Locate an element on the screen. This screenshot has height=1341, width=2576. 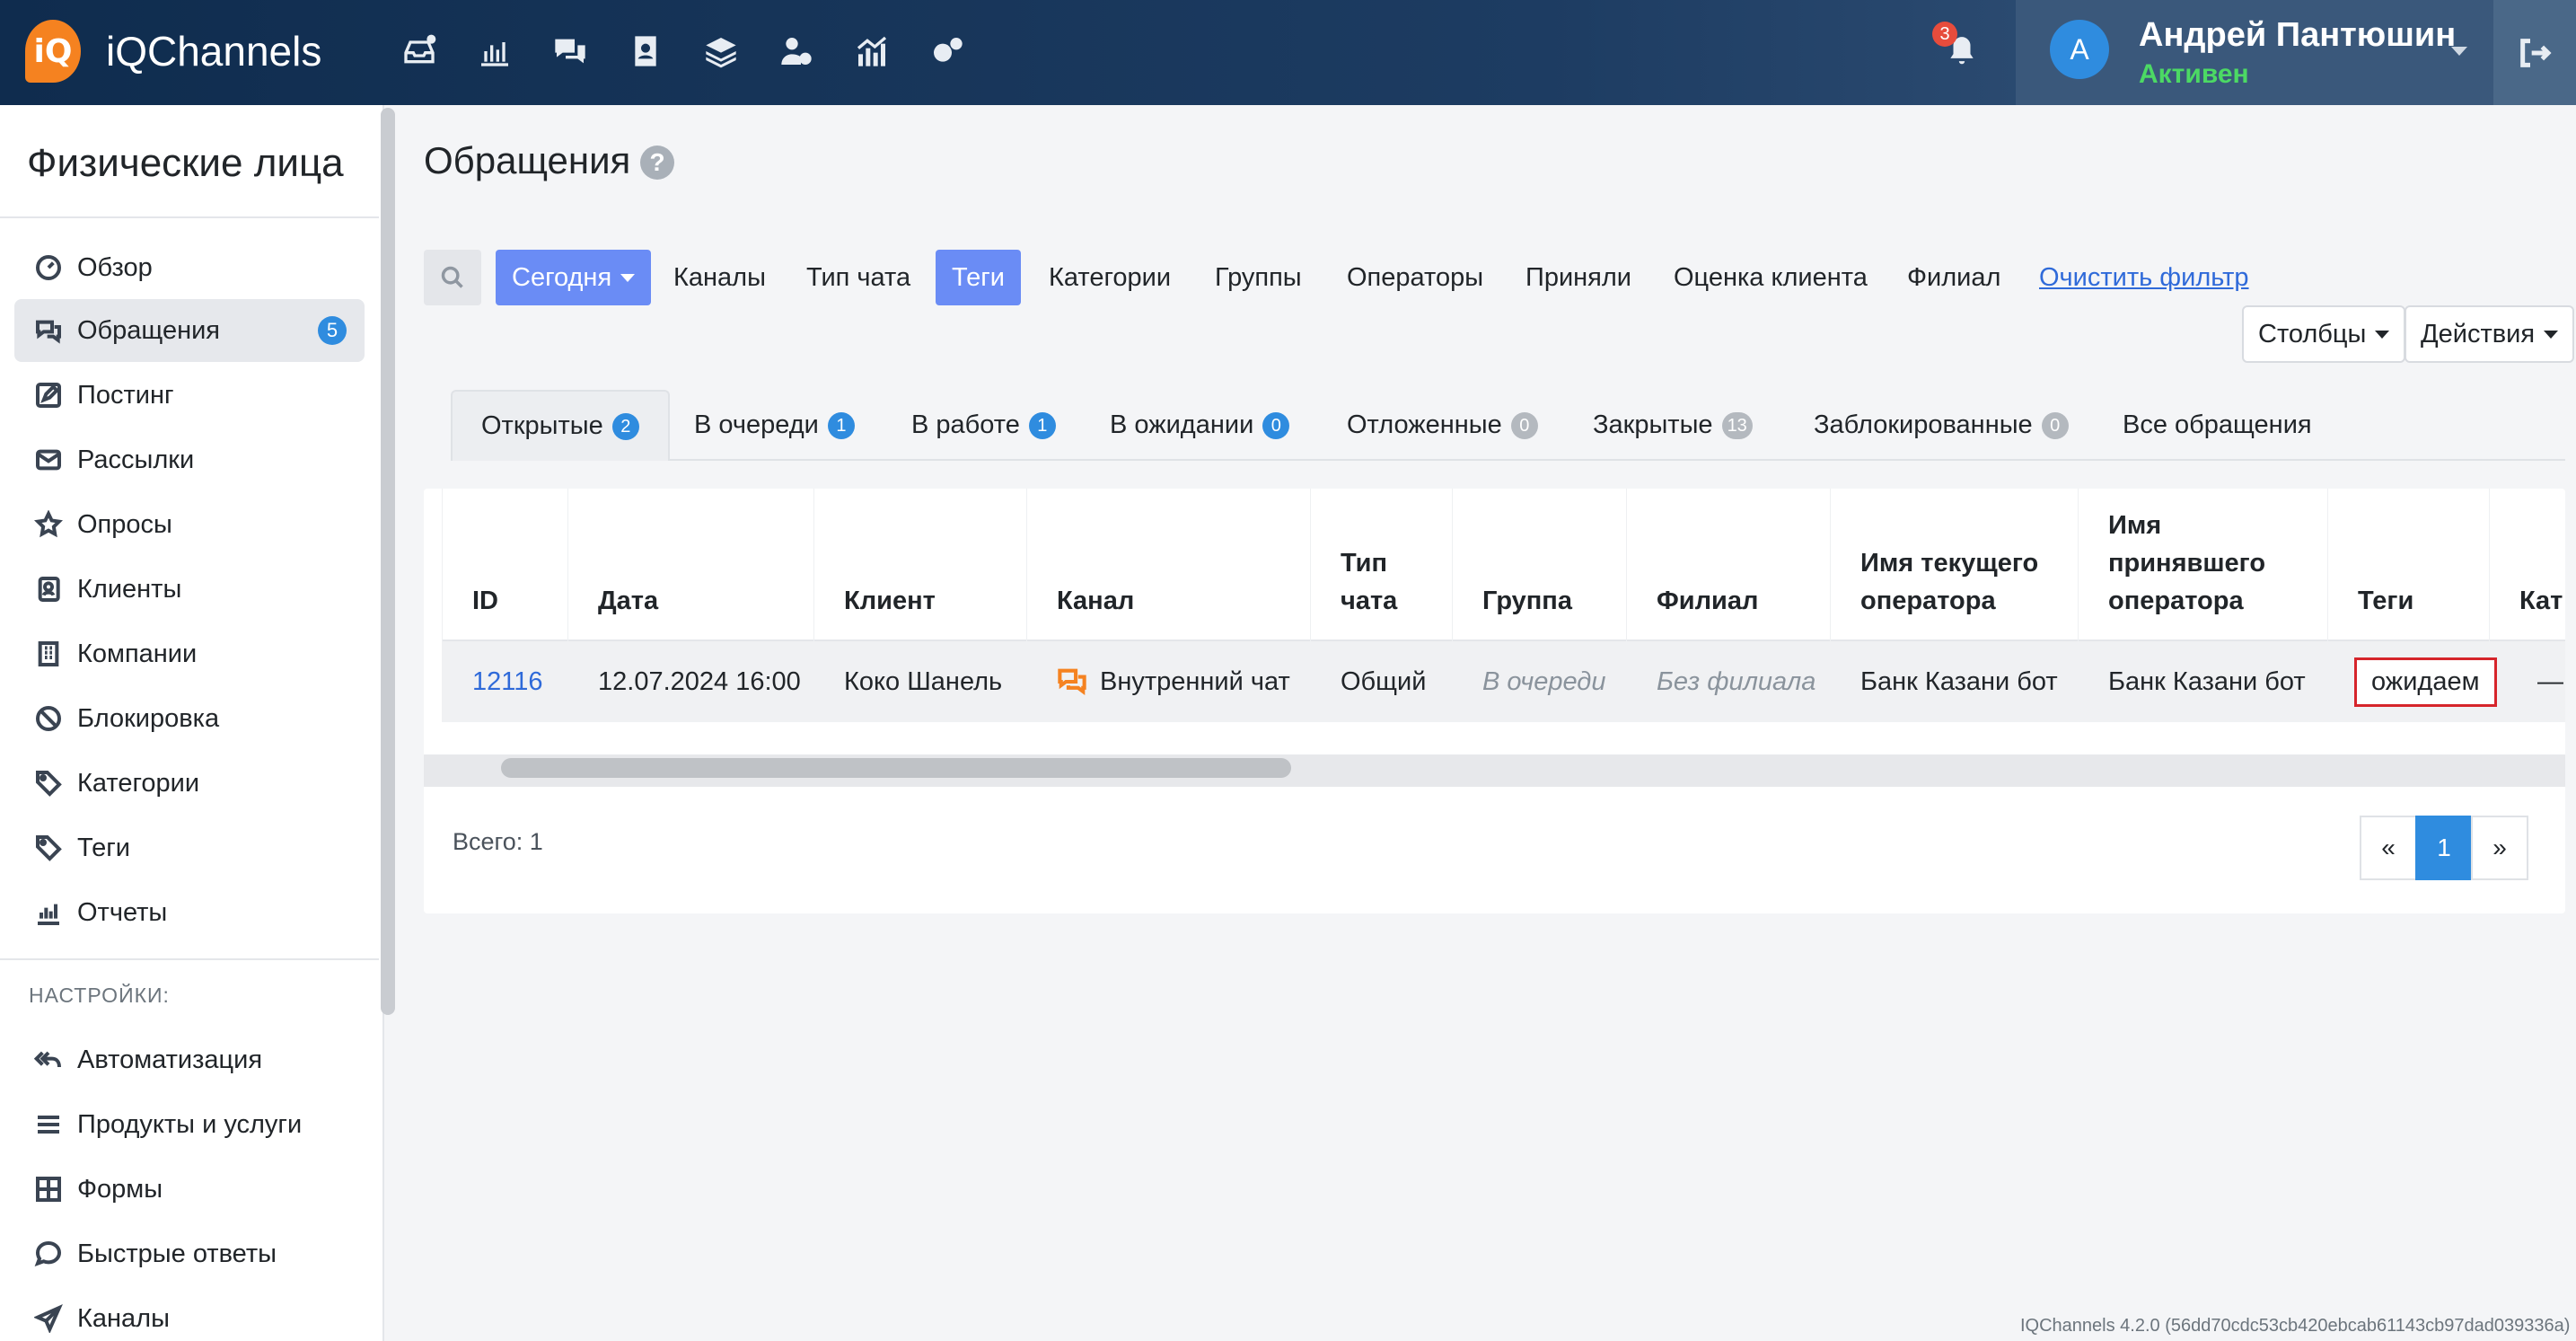
filter-categories: Категории is located at coordinates (1110, 277).